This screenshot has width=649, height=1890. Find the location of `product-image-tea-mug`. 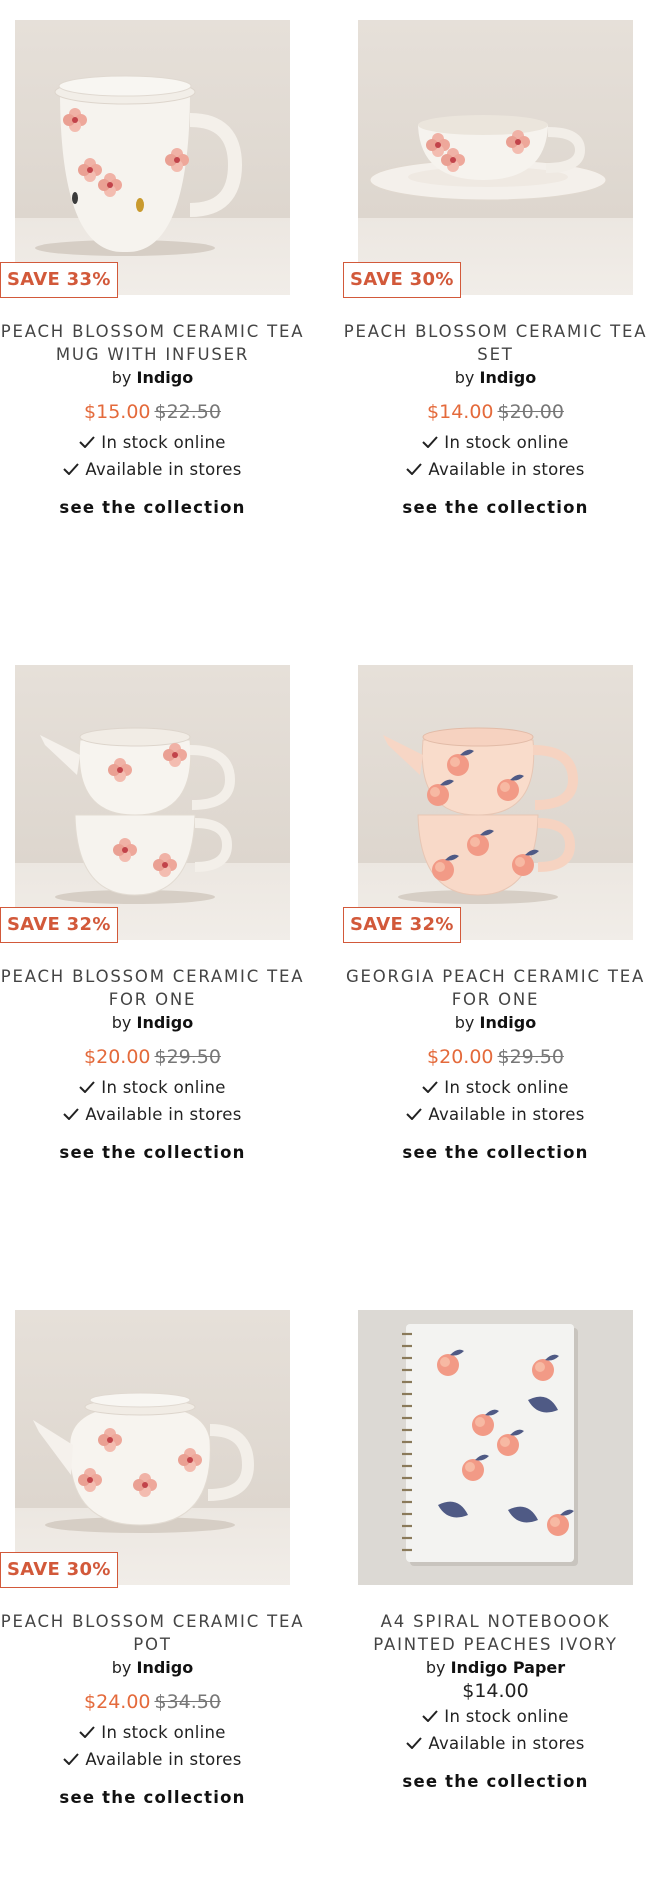

product-image-tea-mug is located at coordinates (152, 157).